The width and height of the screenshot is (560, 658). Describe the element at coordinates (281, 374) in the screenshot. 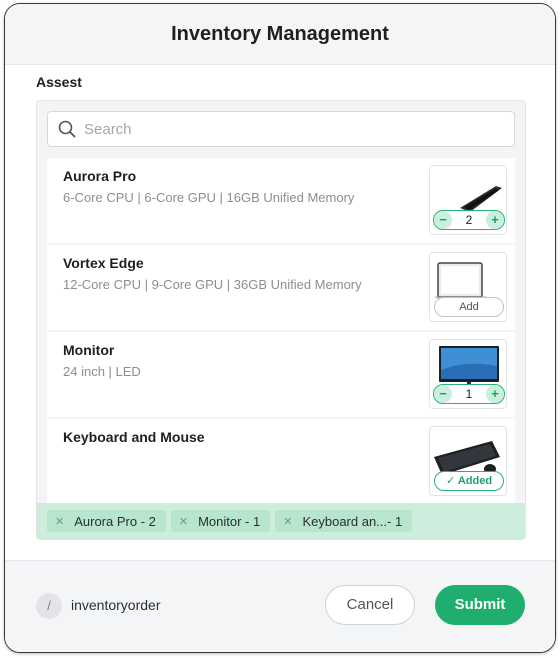

I see `list-item: Monitor 24 inch | LED − 1 +` at that location.